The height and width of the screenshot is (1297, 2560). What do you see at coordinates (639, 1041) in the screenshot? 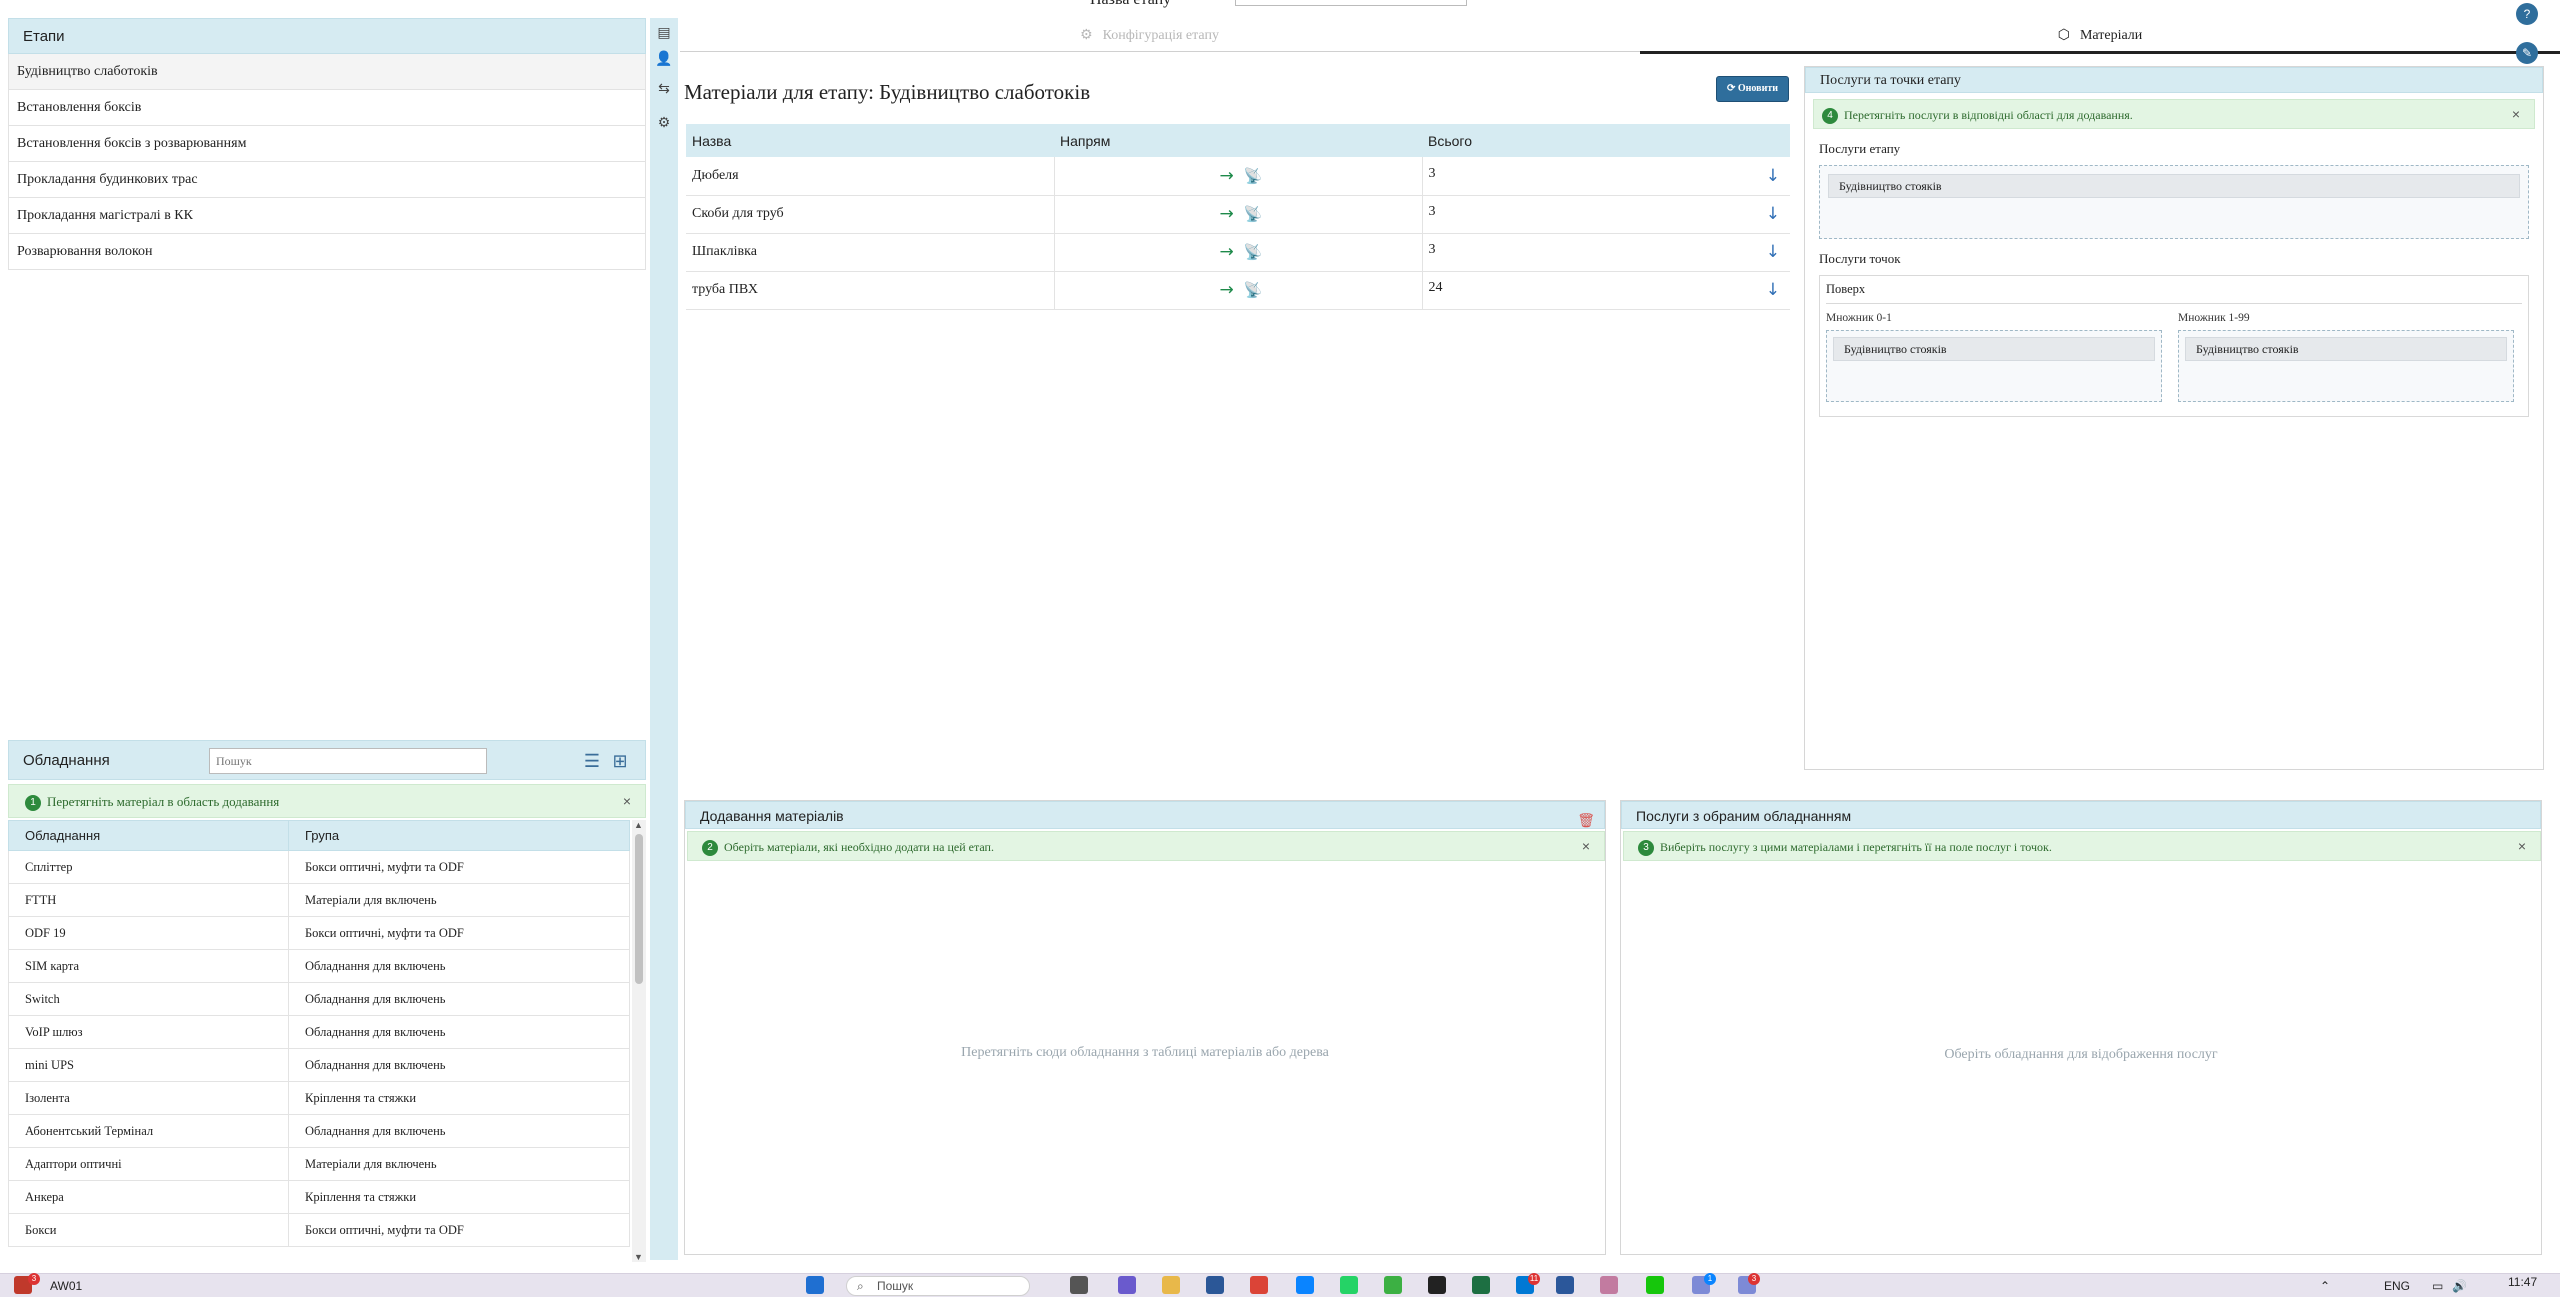
I see `equipment-scrollbar: ▲ ▼` at bounding box center [639, 1041].